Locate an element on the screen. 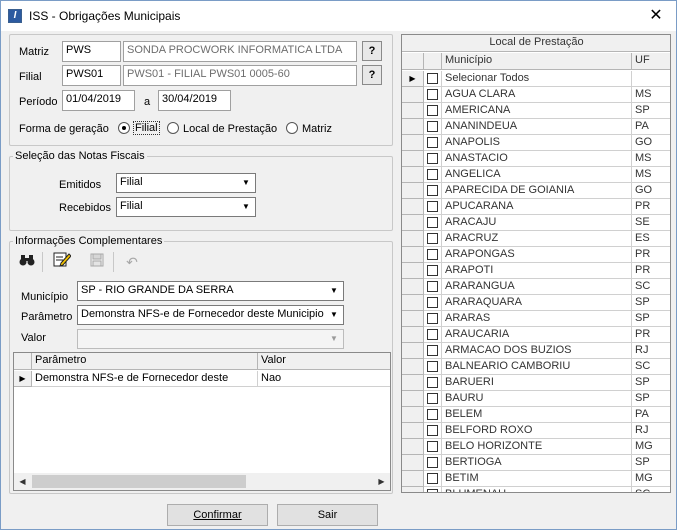 This screenshot has height=530, width=677. row-municipio: ARAPOTI is located at coordinates (537, 271).